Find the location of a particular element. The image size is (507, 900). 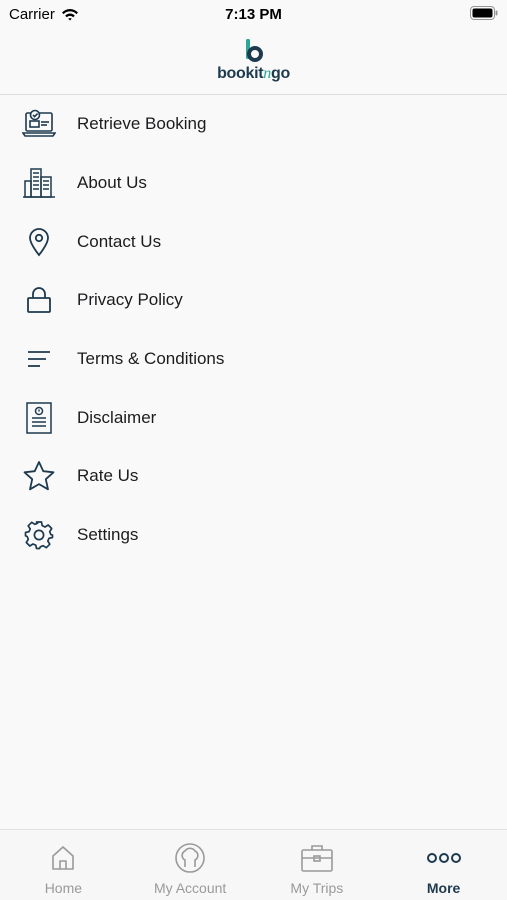

lines-icon is located at coordinates (39, 359).